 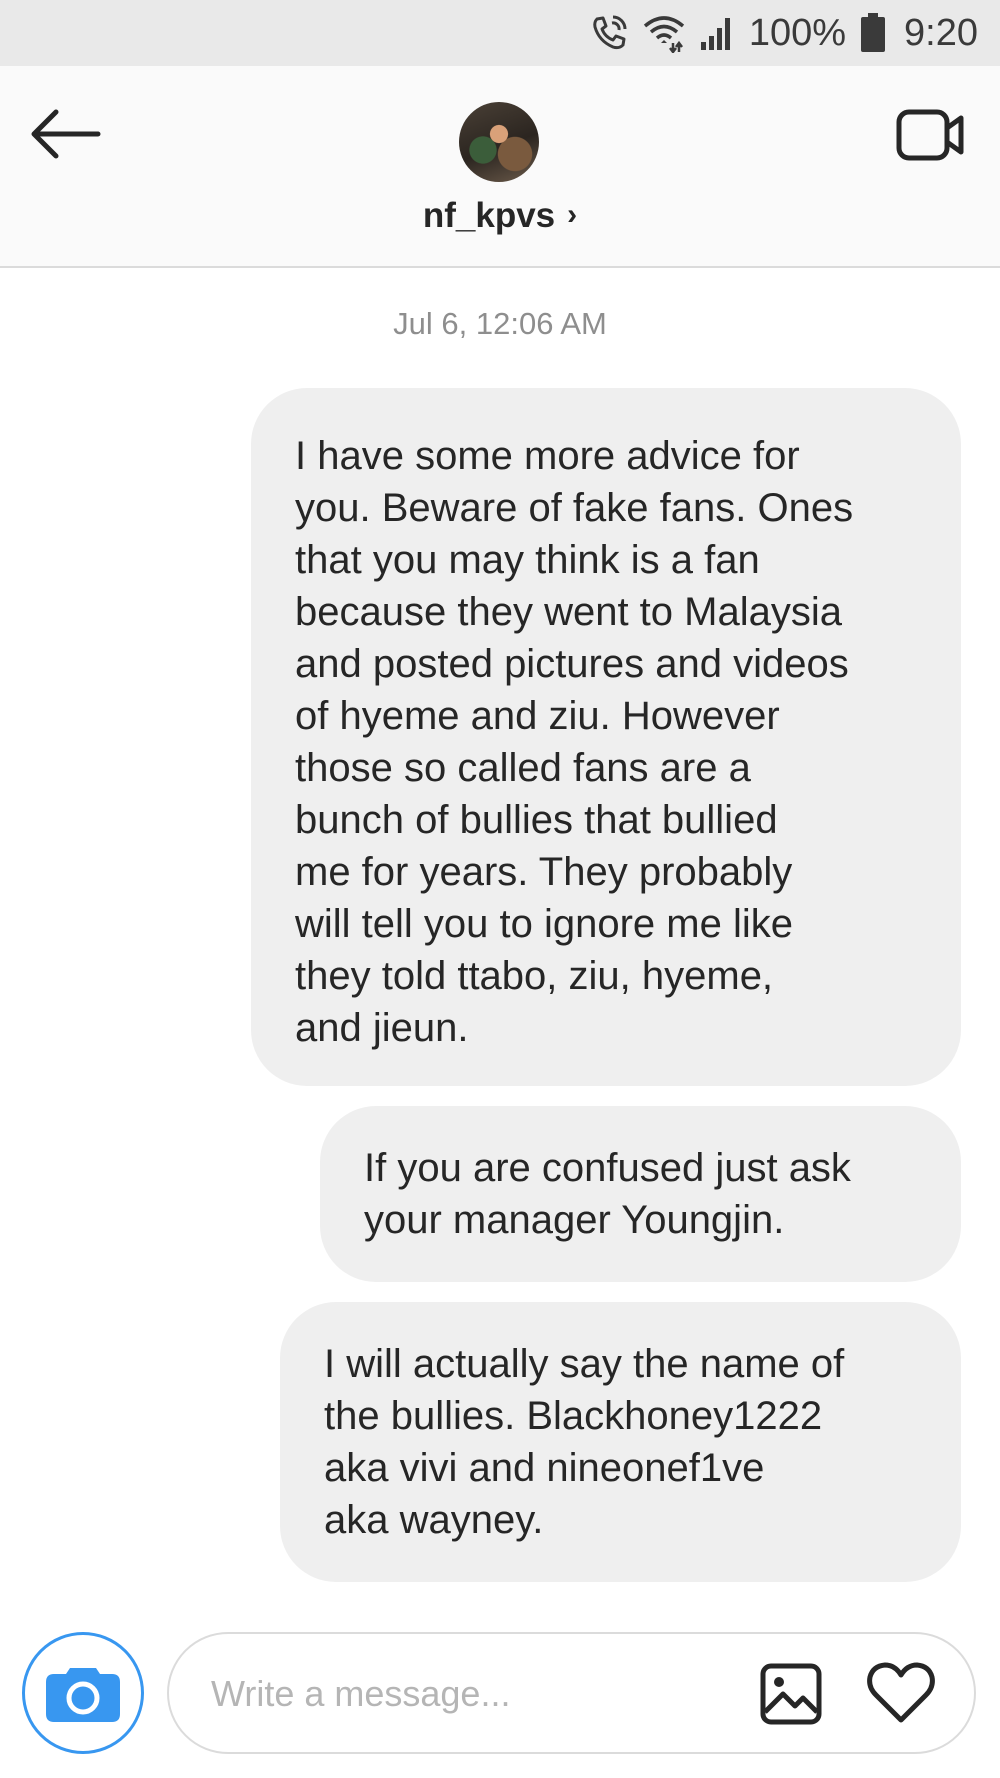 I want to click on message-line: me for years. They probably, so click(x=544, y=872).